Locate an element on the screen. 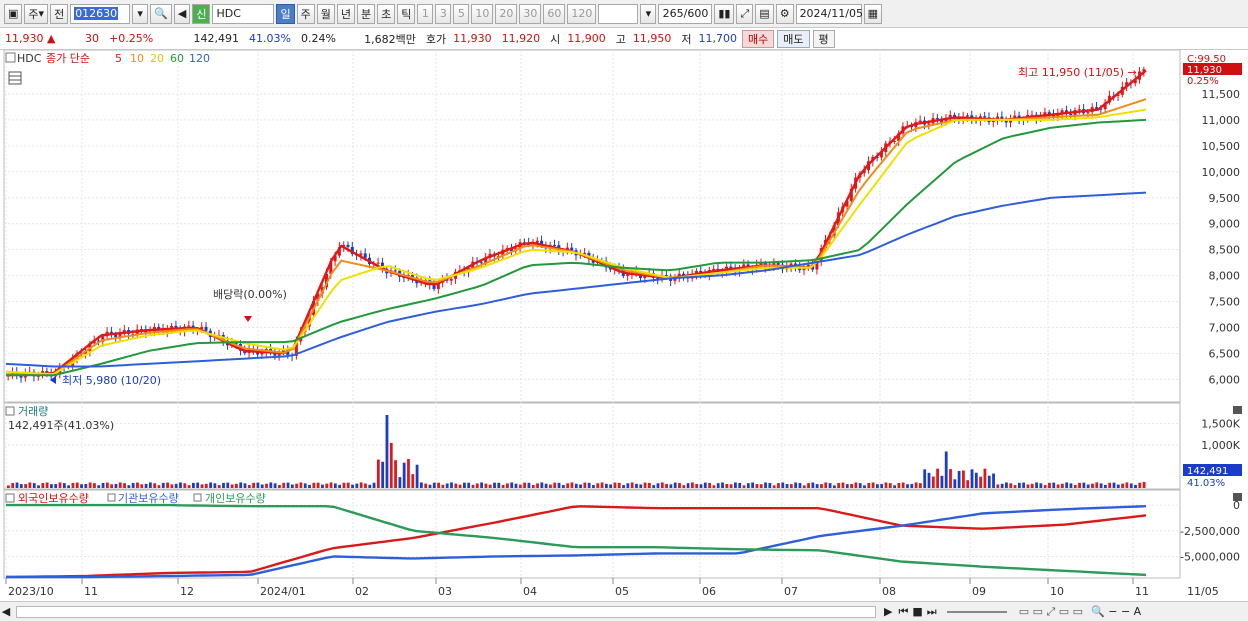 This screenshot has height=621, width=1248. period-year: 년 is located at coordinates (345, 13).